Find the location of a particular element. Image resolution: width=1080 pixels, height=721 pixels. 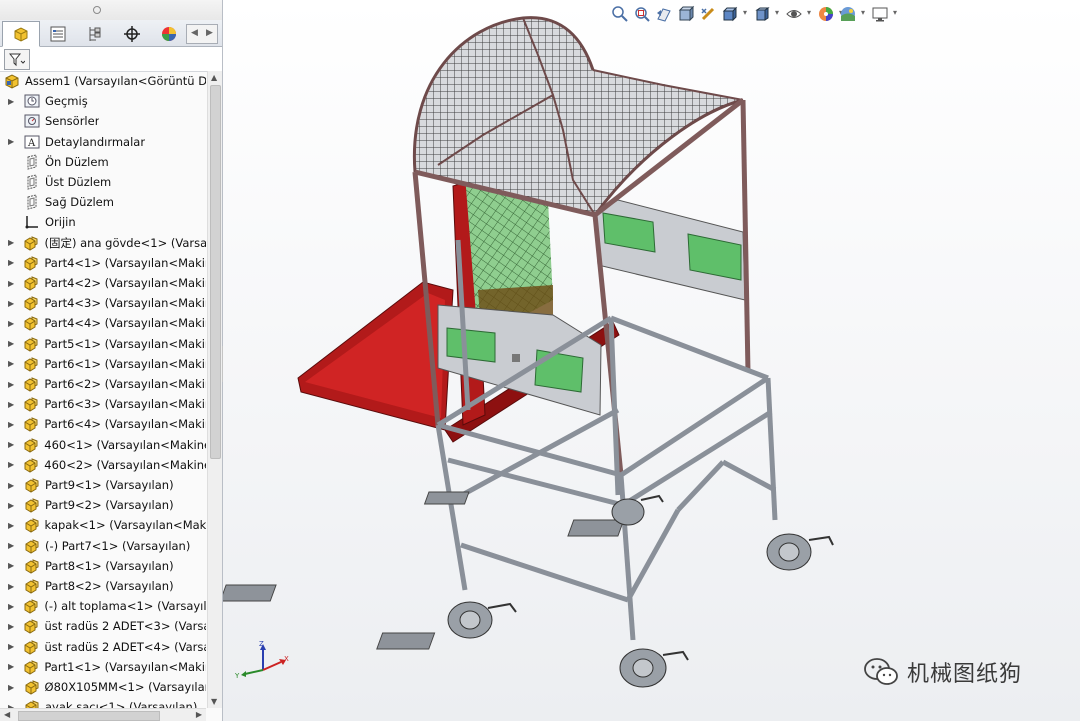

view-settings-icon is located at coordinates (883, 14).